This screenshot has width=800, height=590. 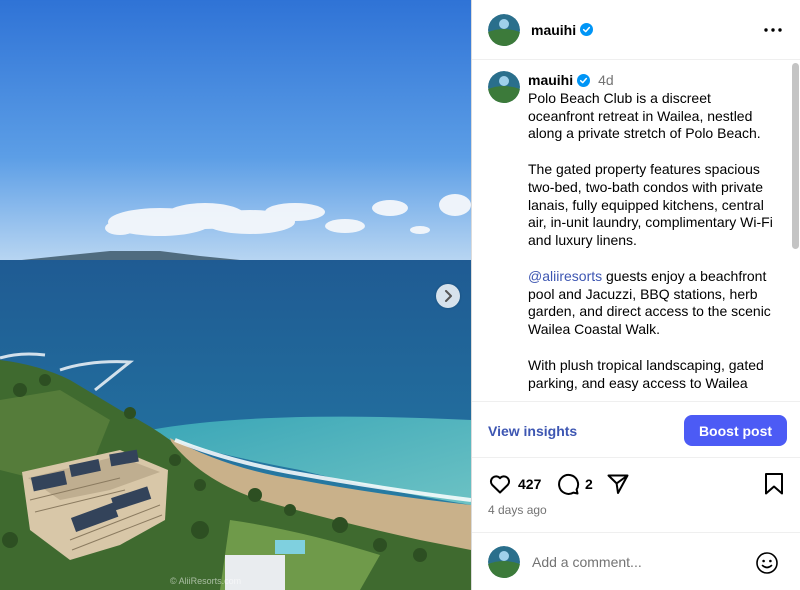 What do you see at coordinates (517, 510) in the screenshot?
I see `post-date: 4 days ago` at bounding box center [517, 510].